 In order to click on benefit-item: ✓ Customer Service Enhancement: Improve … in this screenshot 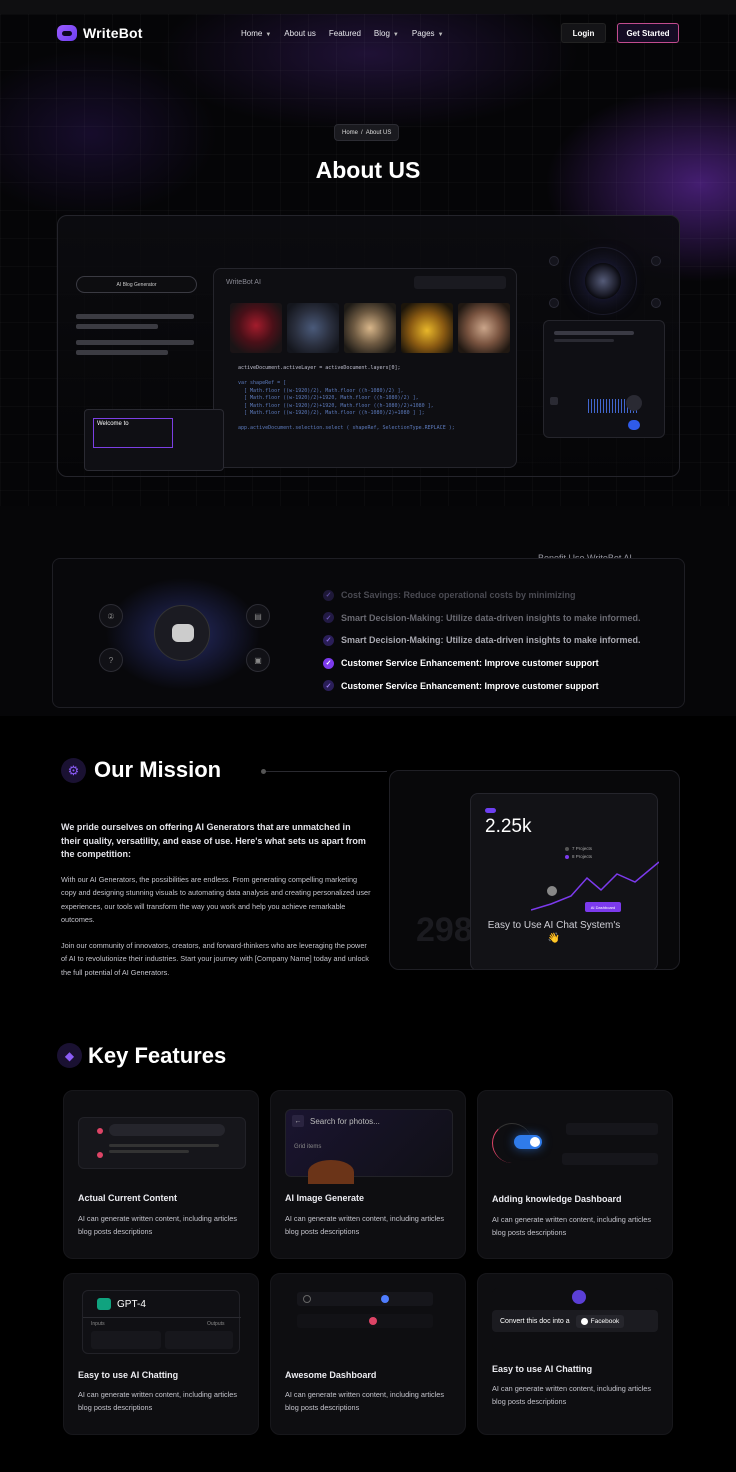, I will do `click(482, 663)`.